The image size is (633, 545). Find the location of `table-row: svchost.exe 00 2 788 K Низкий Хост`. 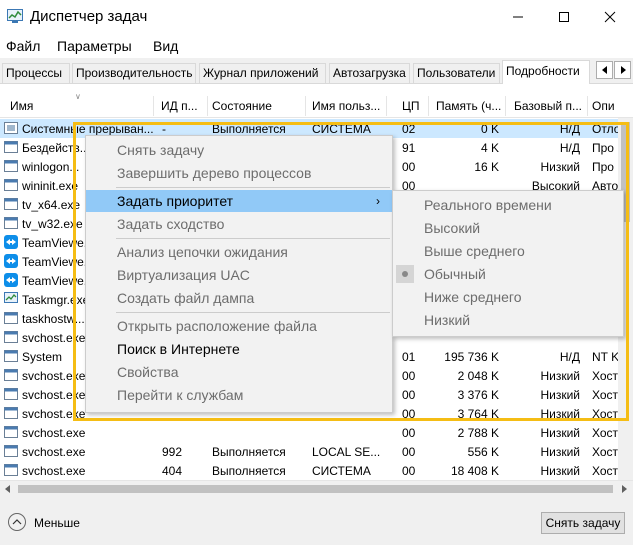

table-row: svchost.exe 00 2 788 K Низкий Хост is located at coordinates (309, 432).